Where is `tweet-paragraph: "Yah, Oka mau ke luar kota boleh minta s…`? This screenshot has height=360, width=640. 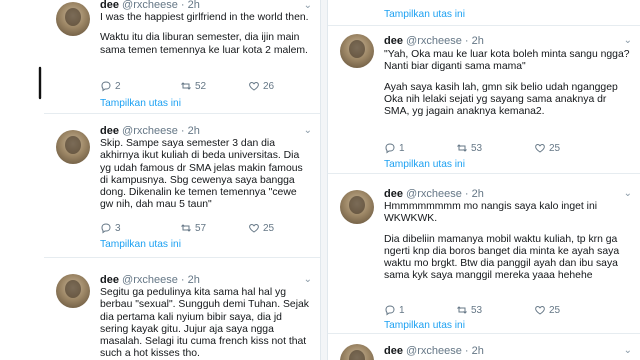 tweet-paragraph: "Yah, Oka mau ke luar kota boleh minta s… is located at coordinates (507, 61).